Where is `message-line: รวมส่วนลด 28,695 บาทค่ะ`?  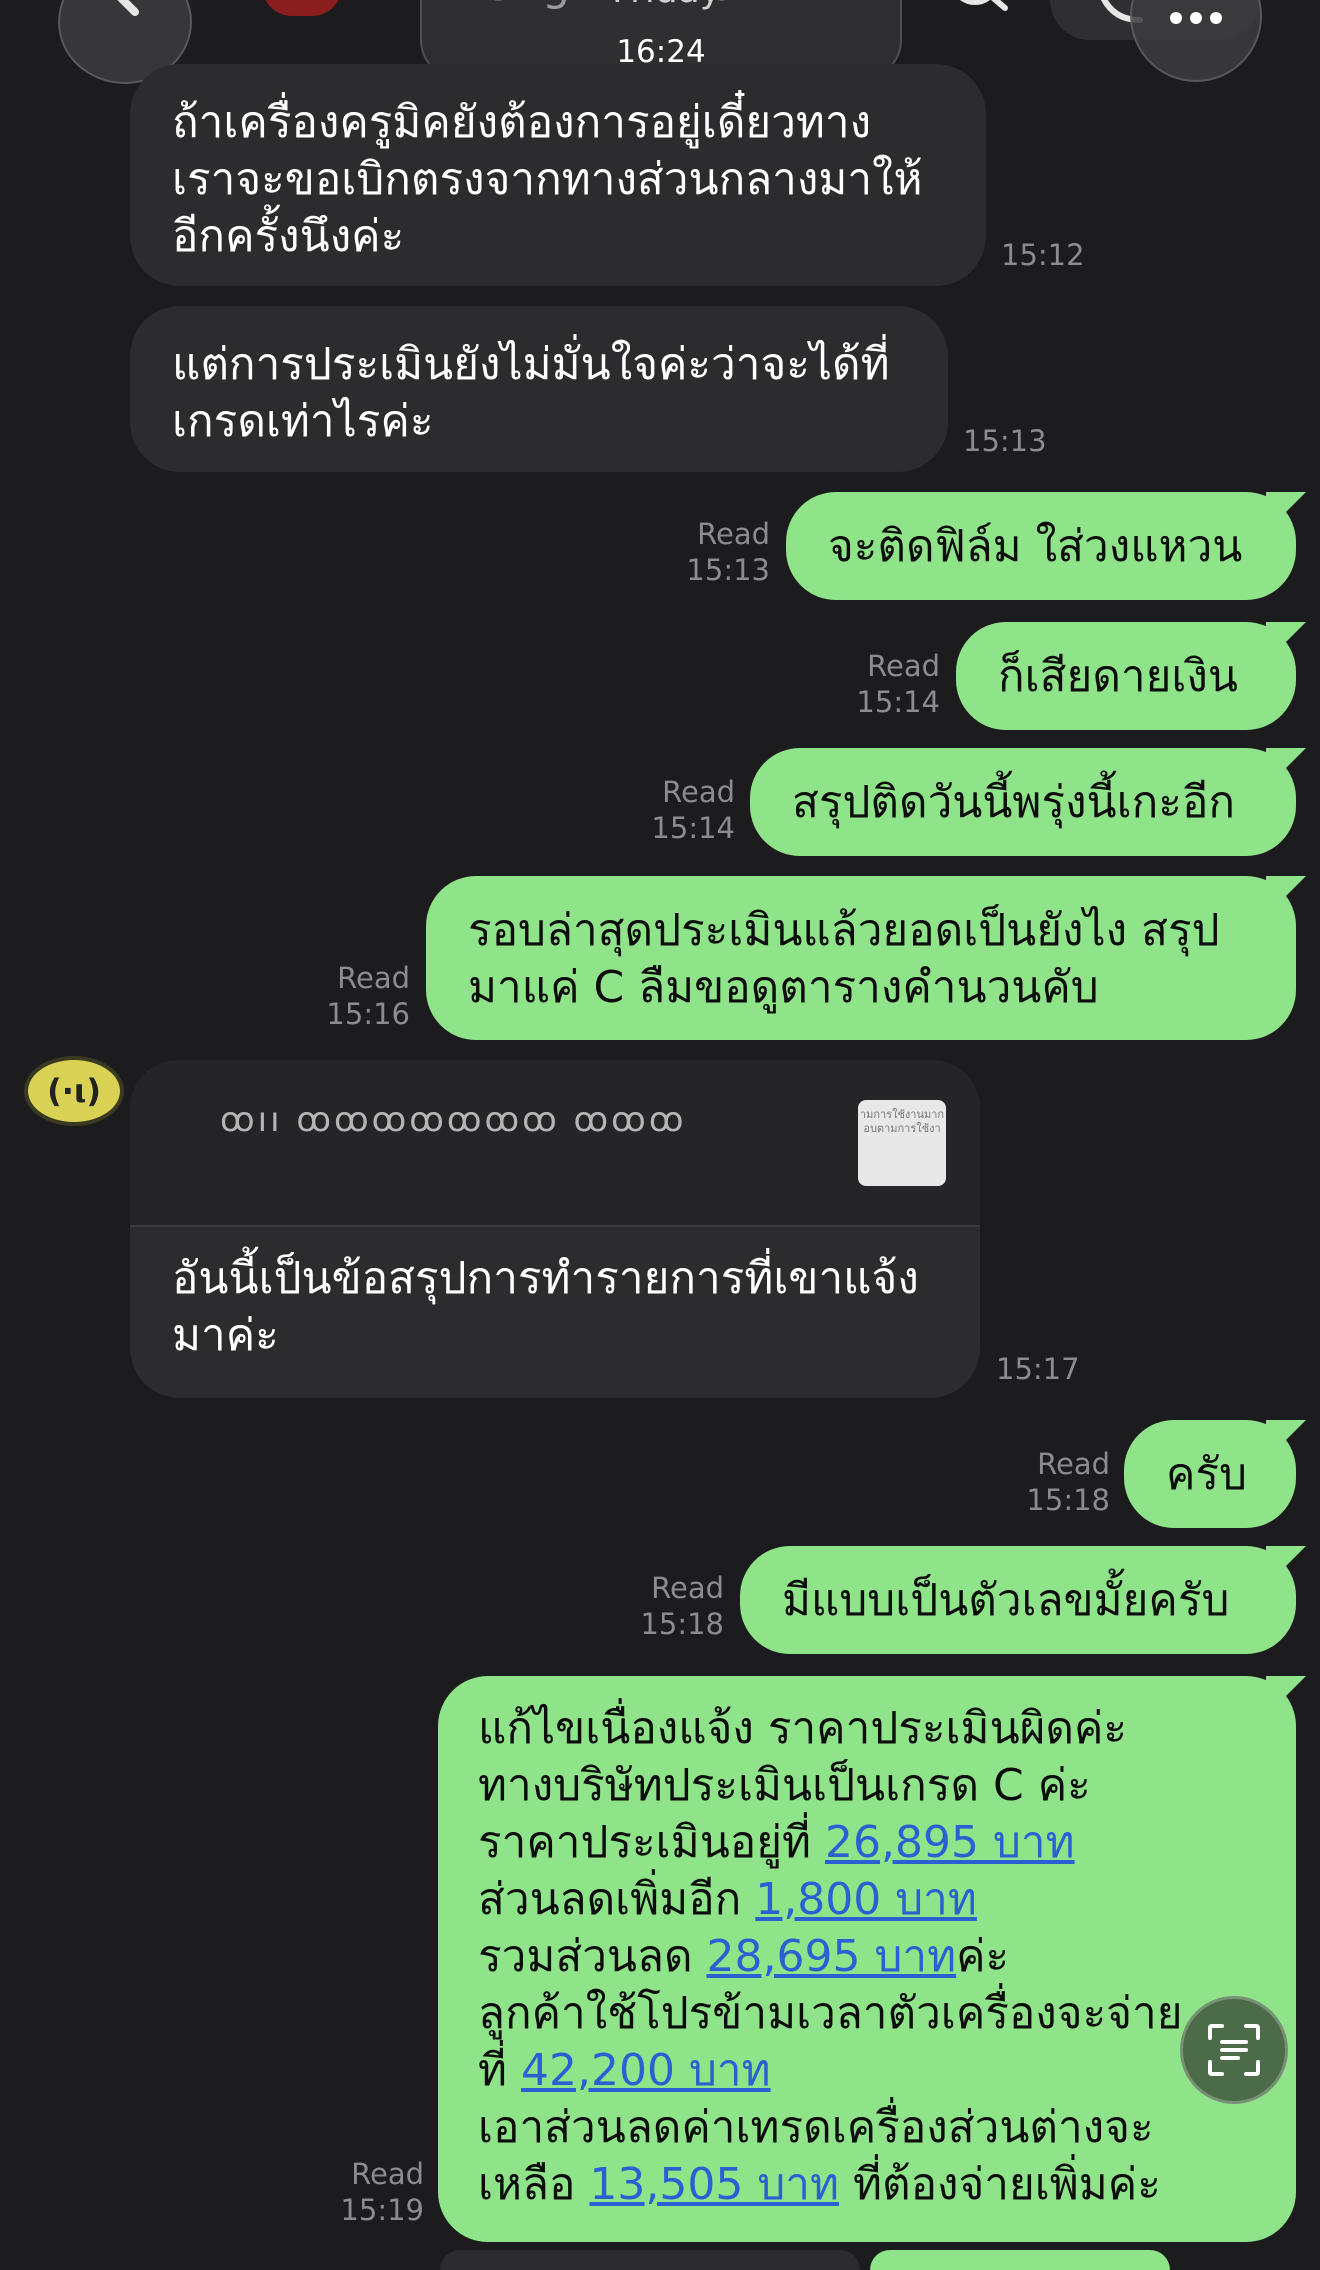 message-line: รวมส่วนลด 28,695 บาทค่ะ is located at coordinates (867, 1956).